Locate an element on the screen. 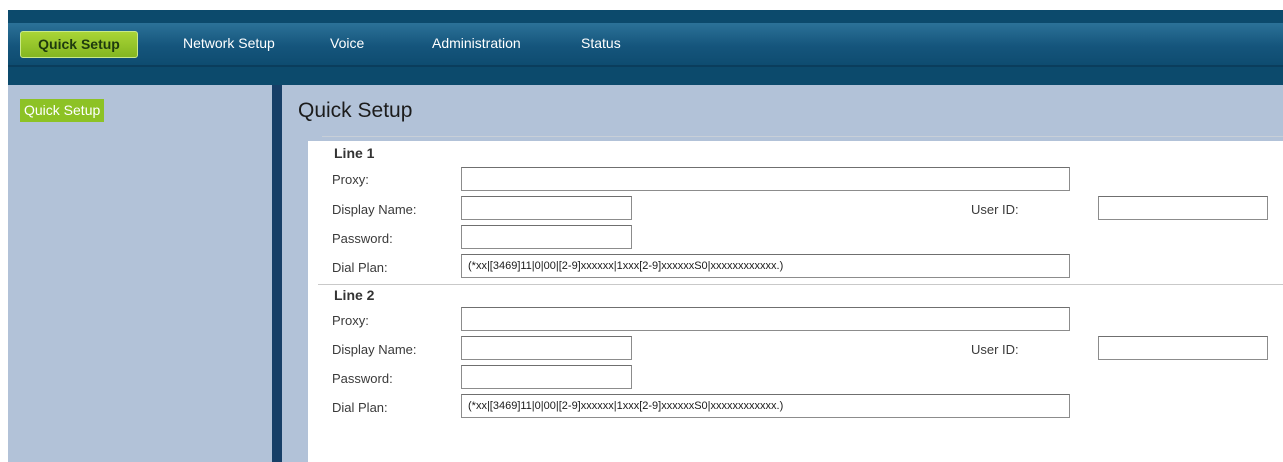 This screenshot has width=1283, height=462. line-1-heading: Line 1 is located at coordinates (354, 153).